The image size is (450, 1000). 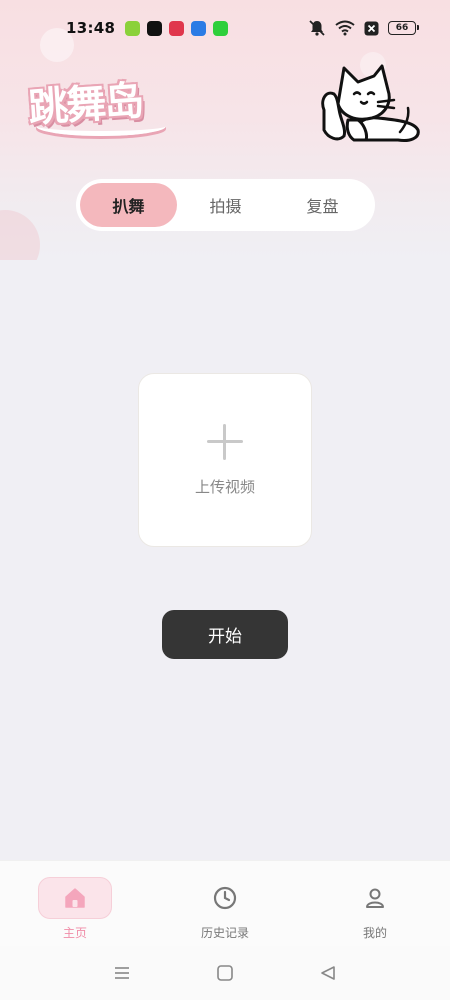 I want to click on system-navigation-bar, so click(x=225, y=973).